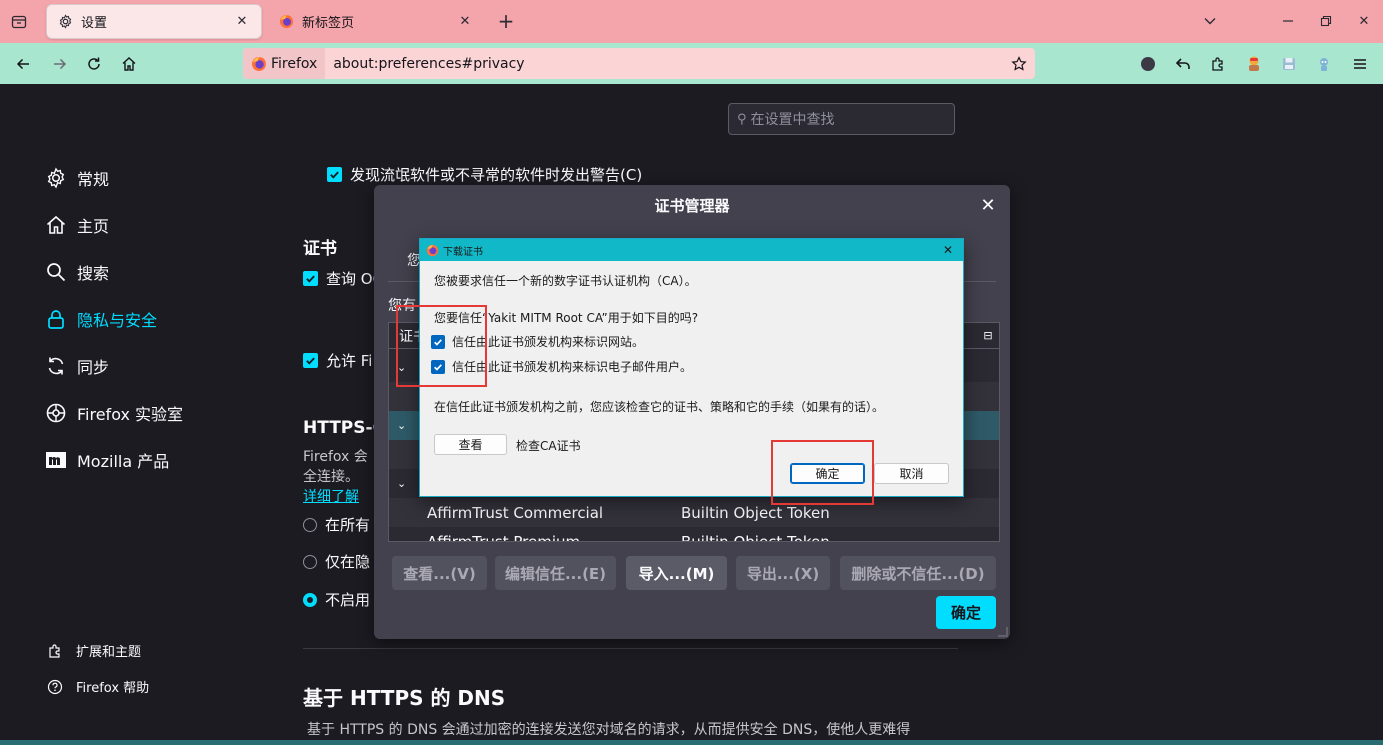  Describe the element at coordinates (335, 457) in the screenshot. I see `https-description-line1: Firefox 会` at that location.